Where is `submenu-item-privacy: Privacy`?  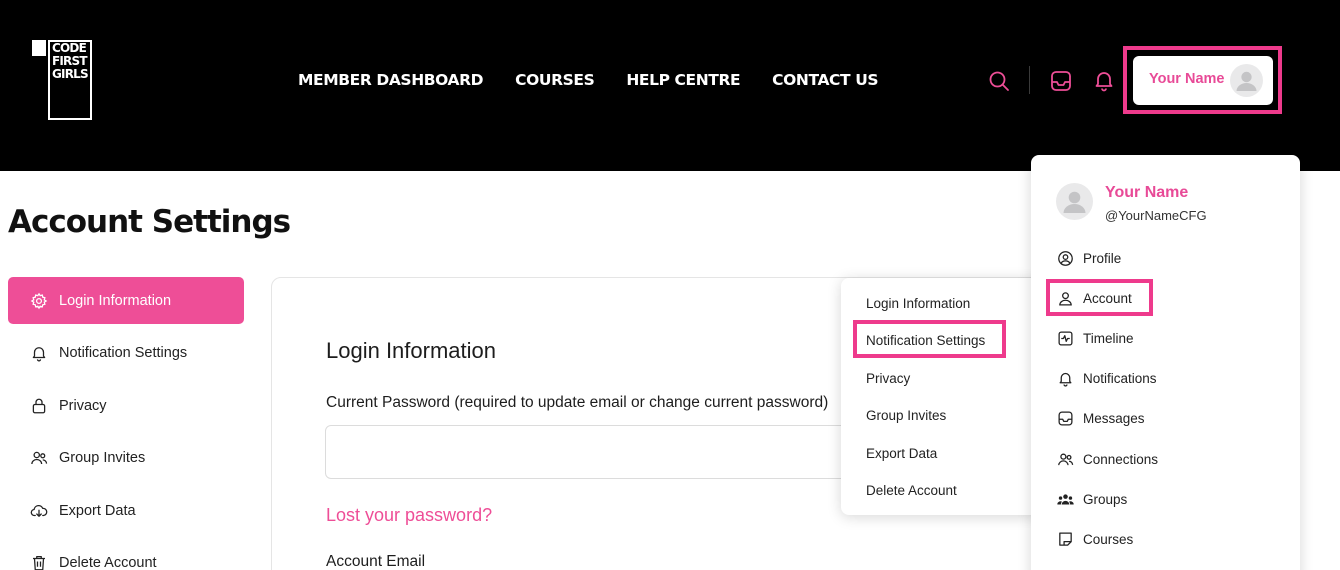 submenu-item-privacy: Privacy is located at coordinates (888, 378).